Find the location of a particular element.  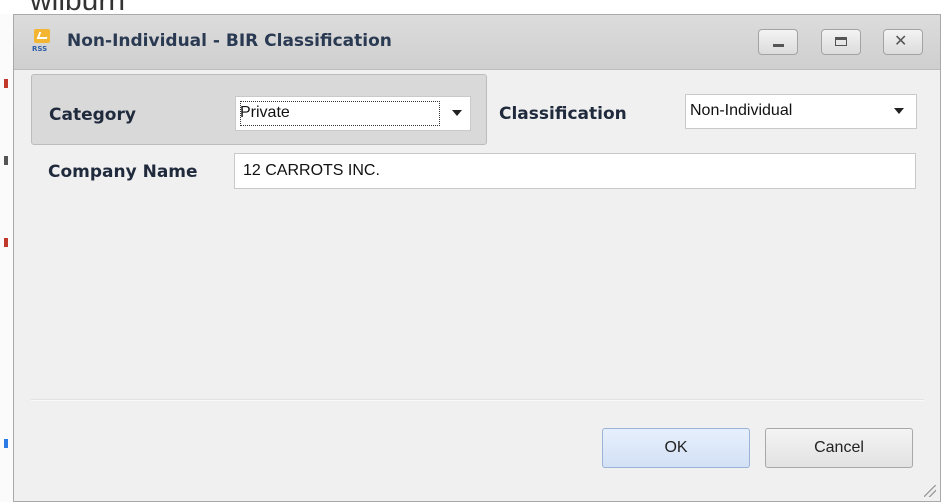

minimize-button is located at coordinates (778, 42).